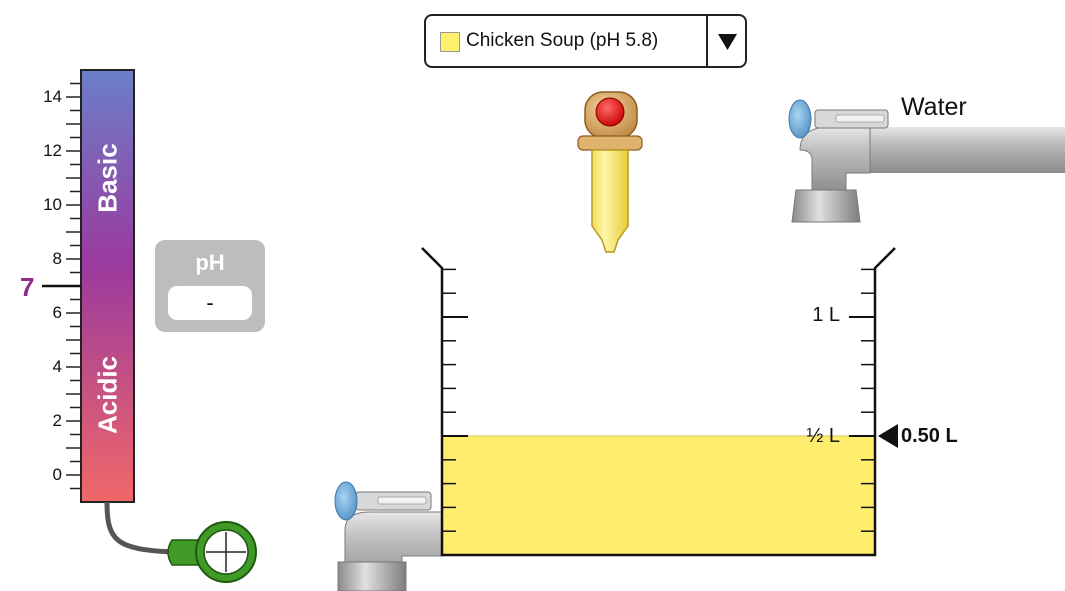  Describe the element at coordinates (57, 258) in the screenshot. I see `scale-tick-label: 8` at that location.